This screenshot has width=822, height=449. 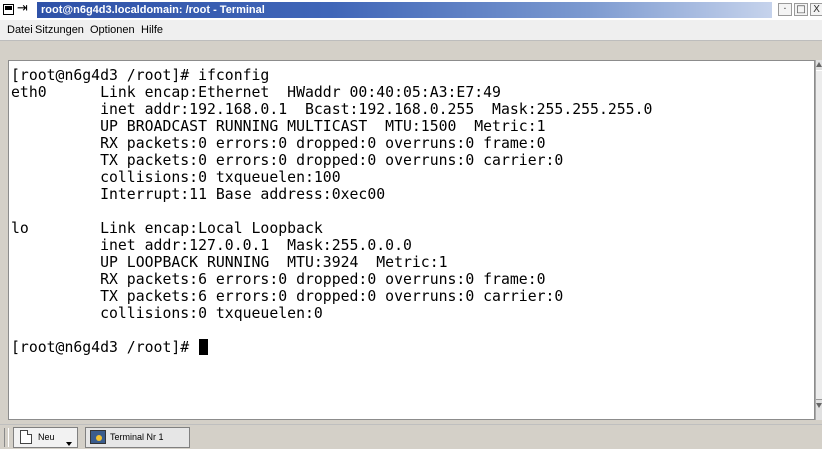 What do you see at coordinates (59, 30) in the screenshot?
I see `menu-sitzungen: Sitzungen` at bounding box center [59, 30].